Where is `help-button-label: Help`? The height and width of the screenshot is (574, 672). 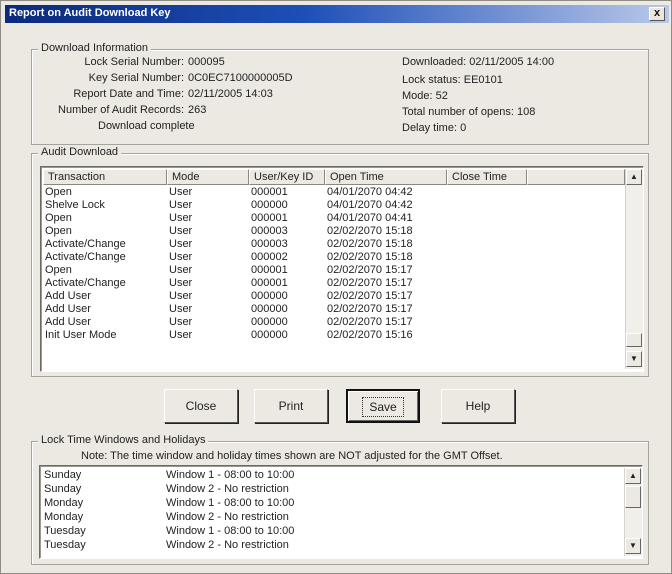 help-button-label: Help is located at coordinates (478, 406).